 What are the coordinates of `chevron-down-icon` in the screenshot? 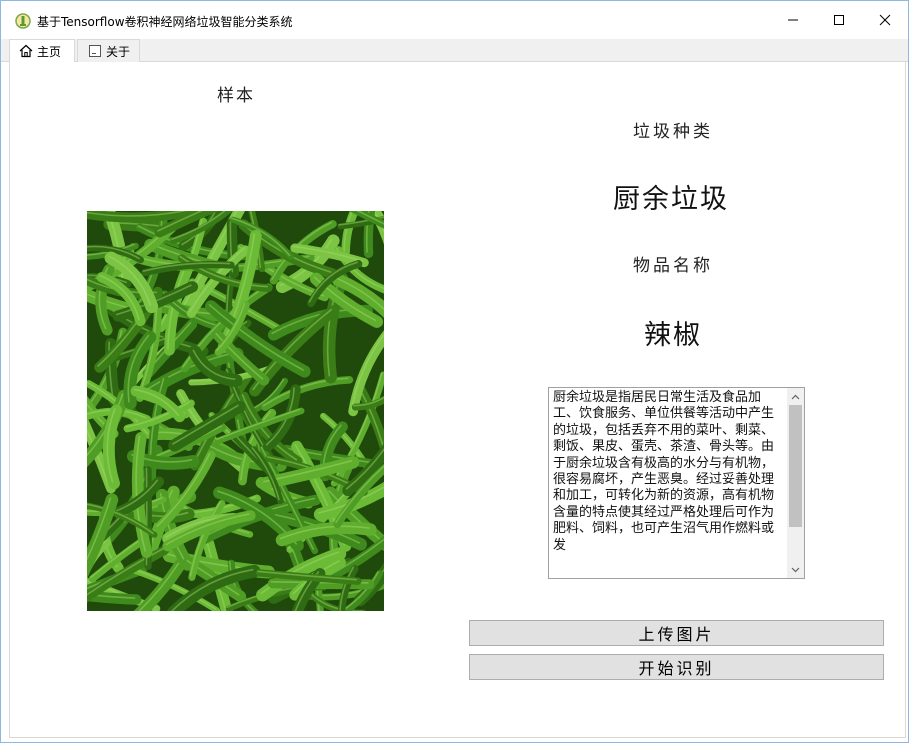 It's located at (795, 569).